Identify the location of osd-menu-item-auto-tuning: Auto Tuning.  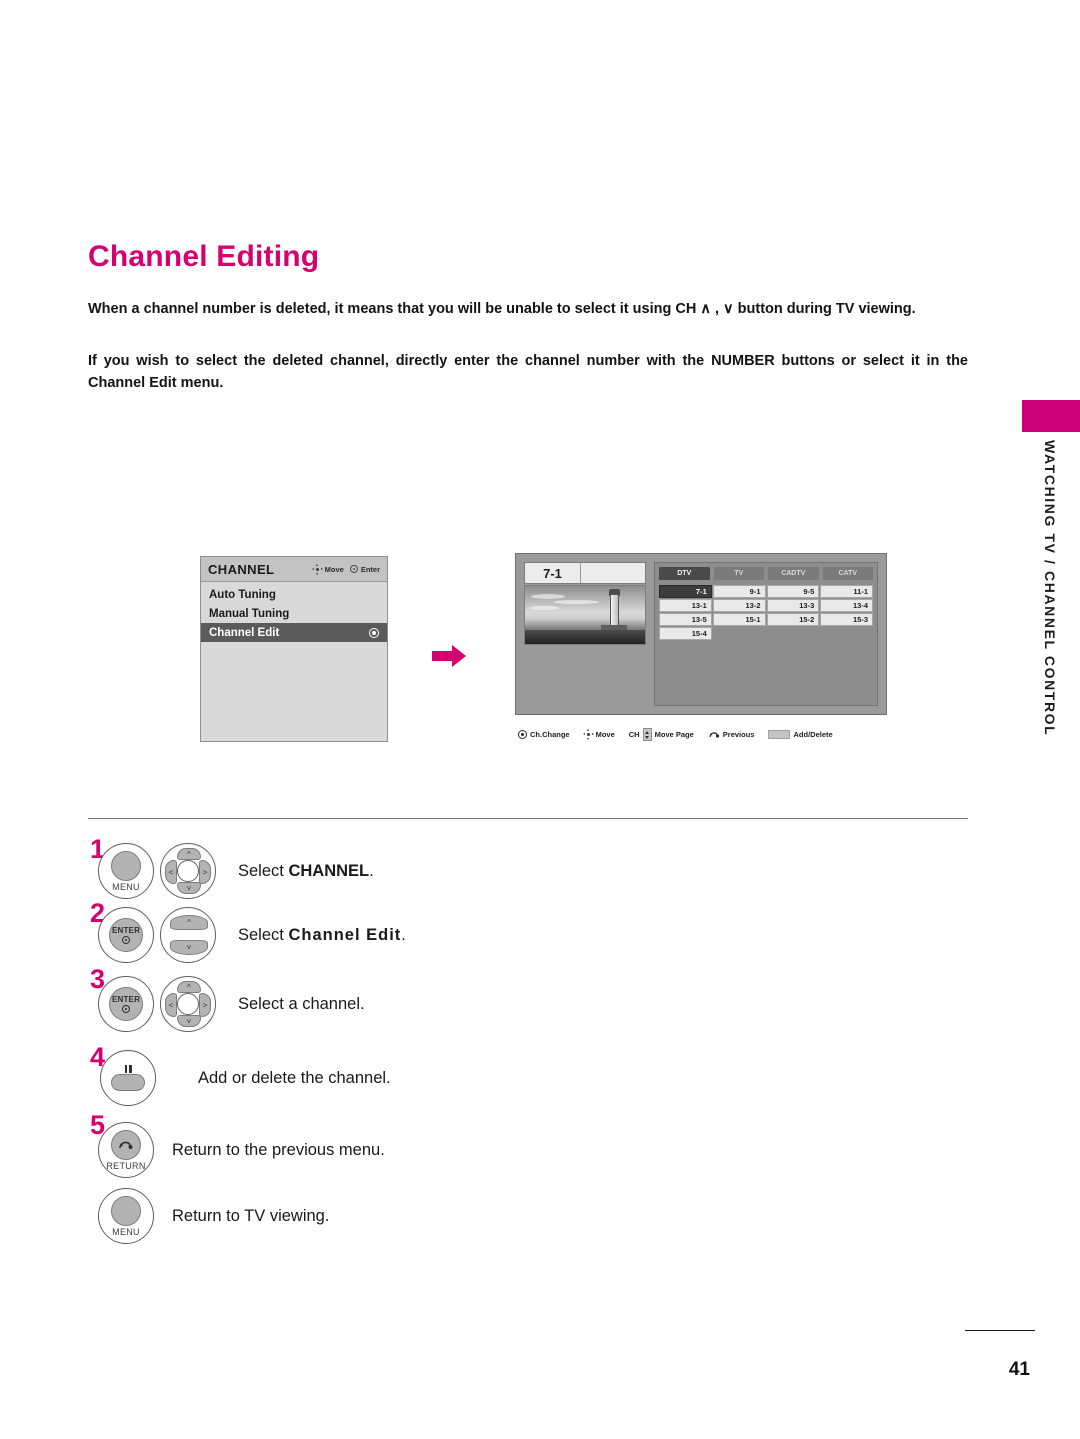
(294, 594).